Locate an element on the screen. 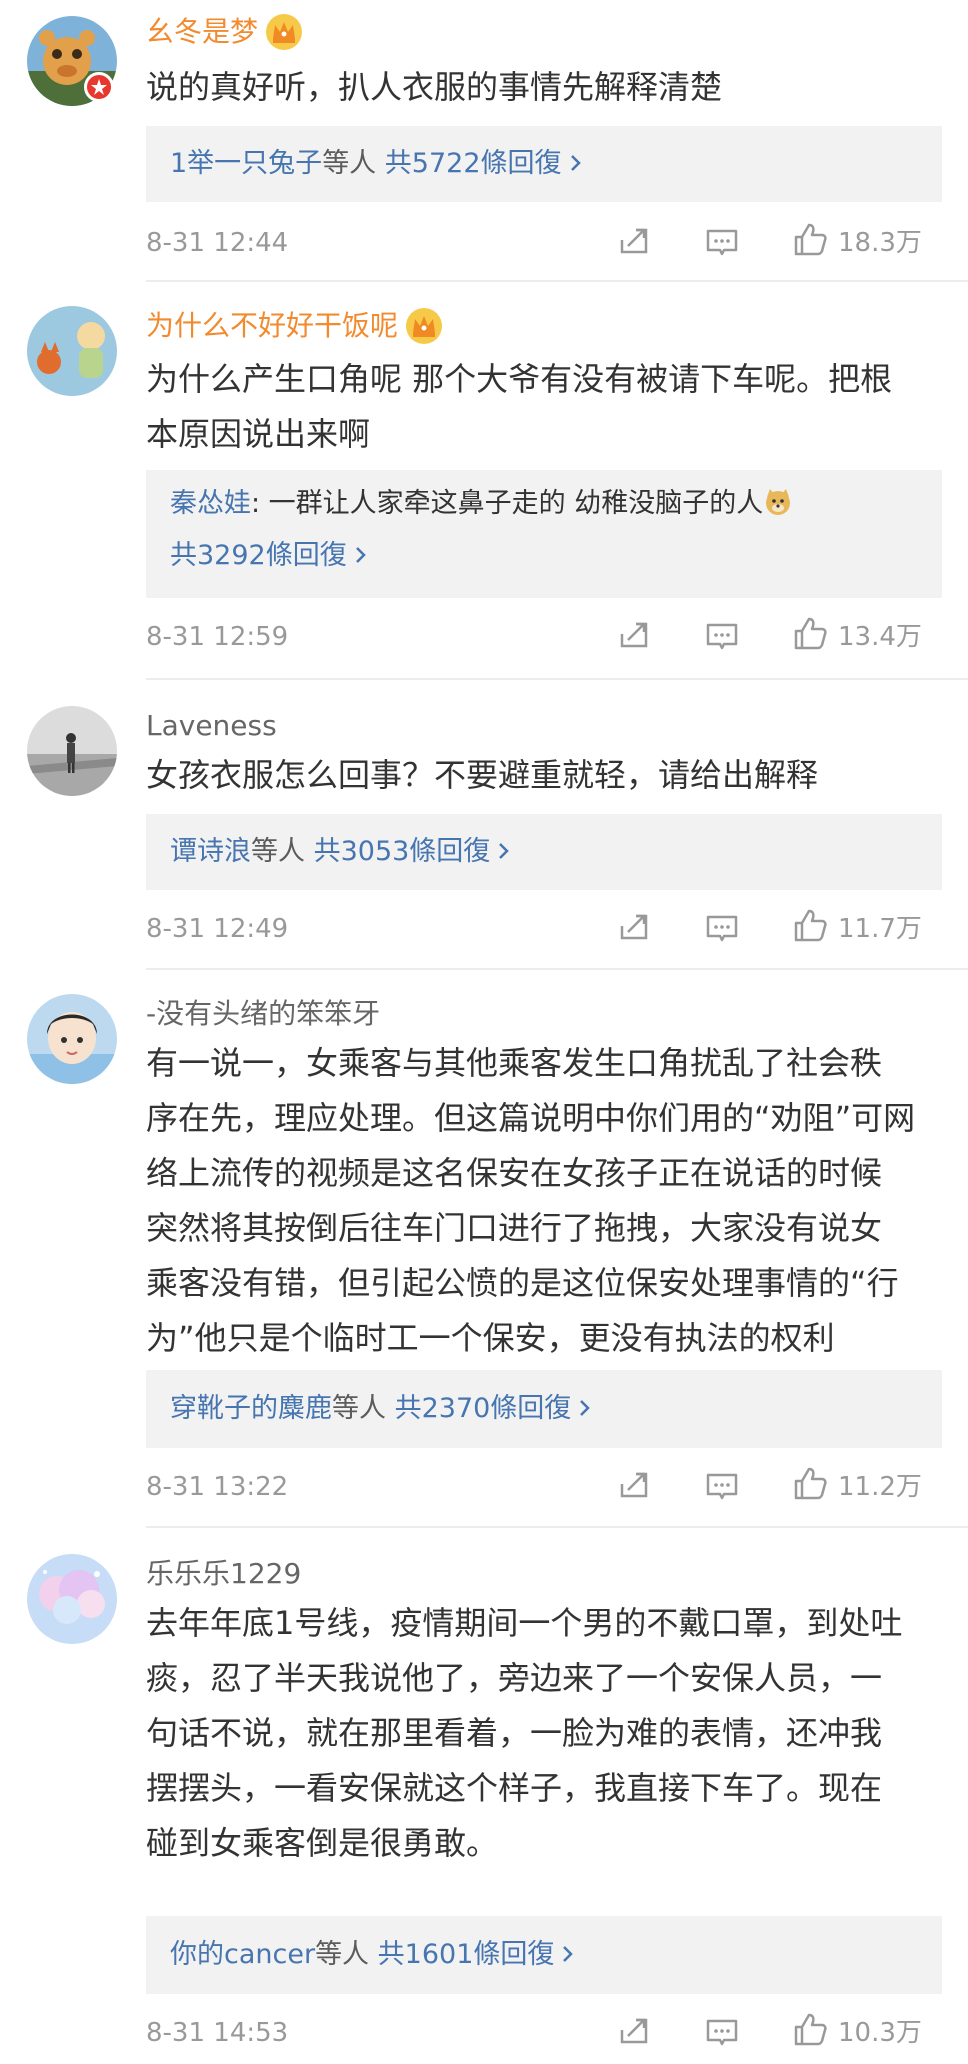 This screenshot has height=2064, width=968. comment-text-line: 序在先，理应处理。但这篇说明中你们用的“劝阻”可网 is located at coordinates (531, 1118).